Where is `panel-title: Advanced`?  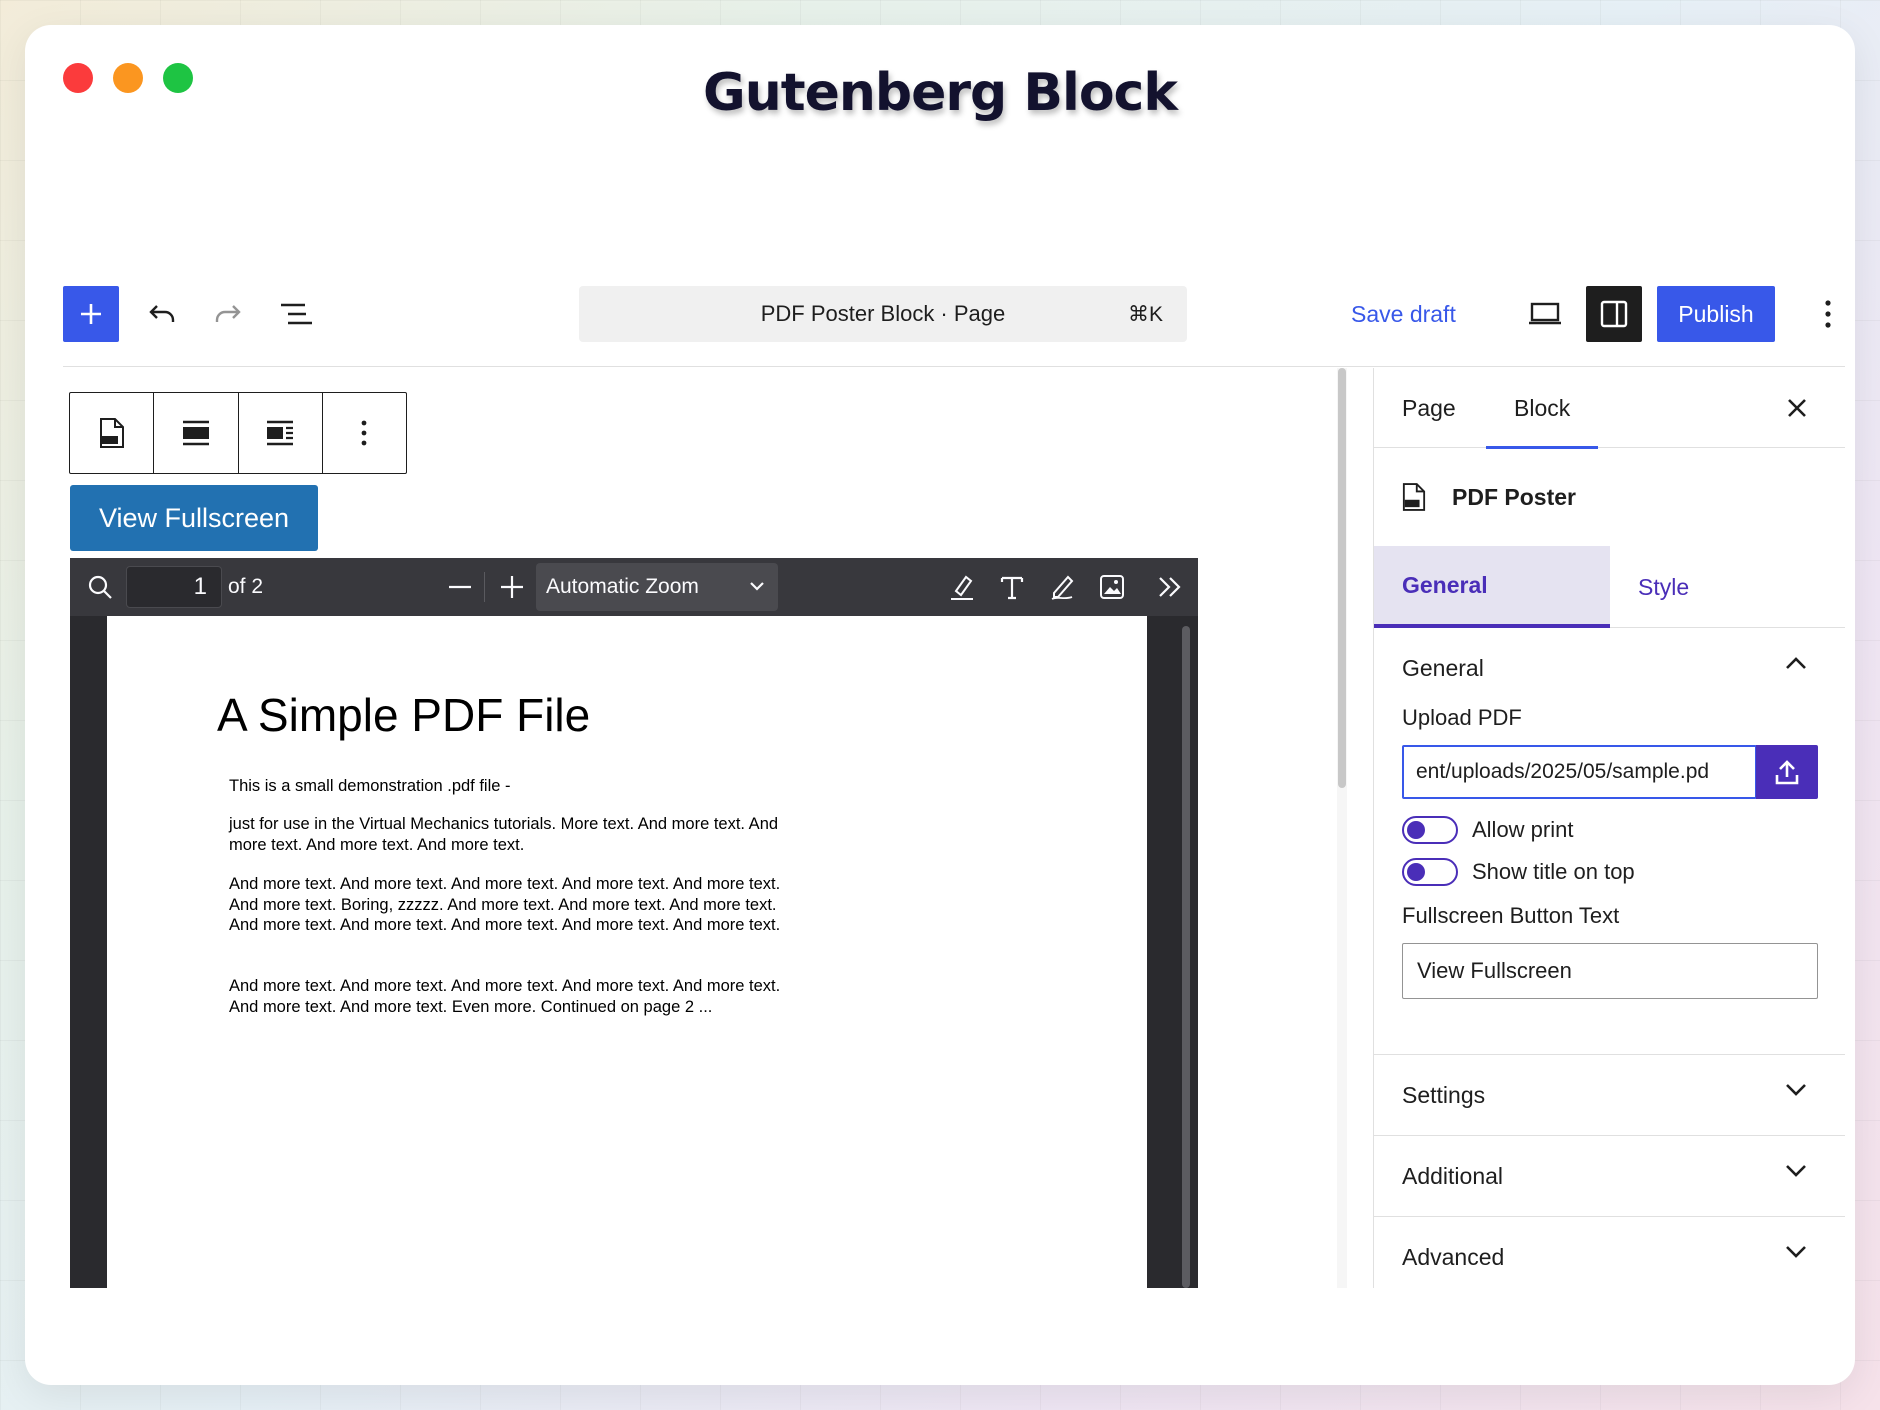 panel-title: Advanced is located at coordinates (1453, 1256).